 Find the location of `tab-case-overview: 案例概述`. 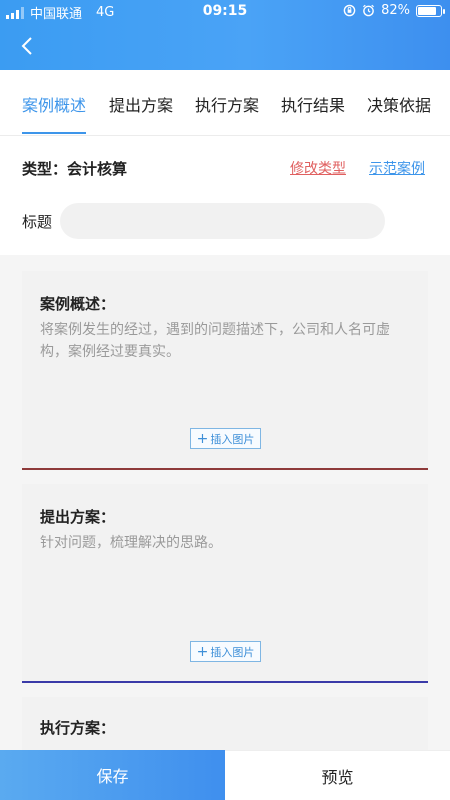

tab-case-overview: 案例概述 is located at coordinates (54, 104).